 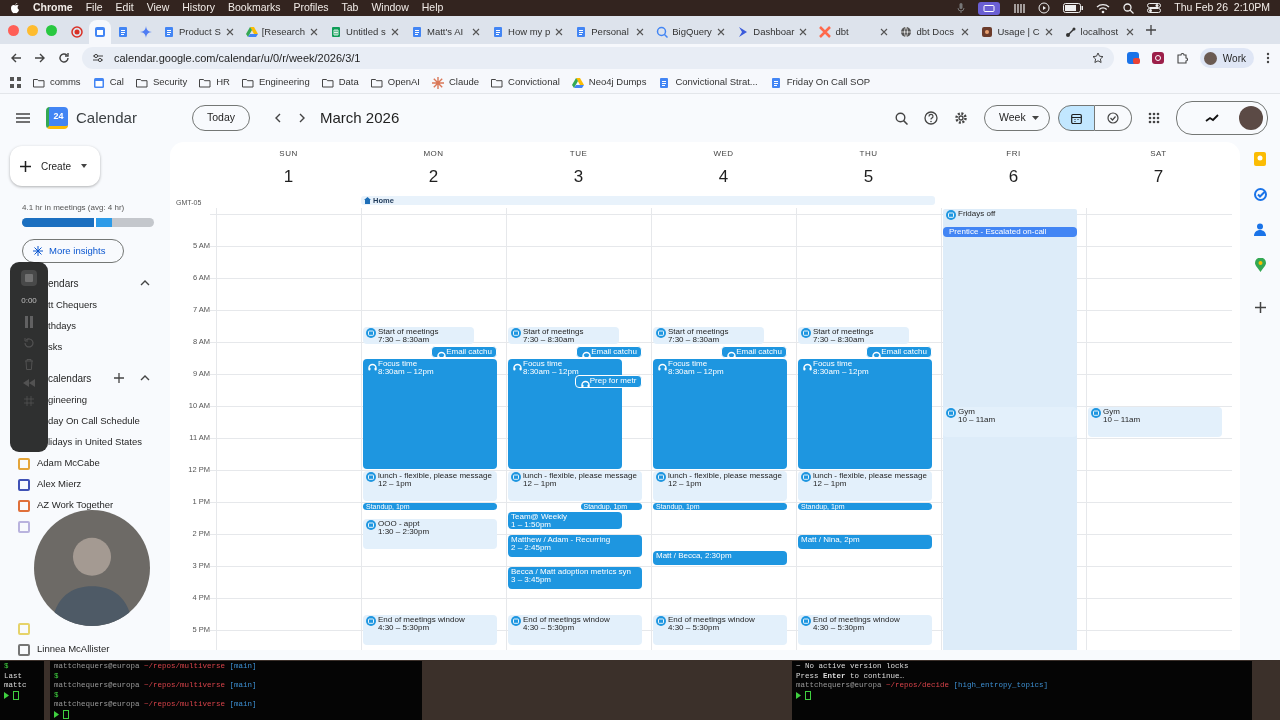 I want to click on calendar-name: day On Call Schedule, so click(x=94, y=421).